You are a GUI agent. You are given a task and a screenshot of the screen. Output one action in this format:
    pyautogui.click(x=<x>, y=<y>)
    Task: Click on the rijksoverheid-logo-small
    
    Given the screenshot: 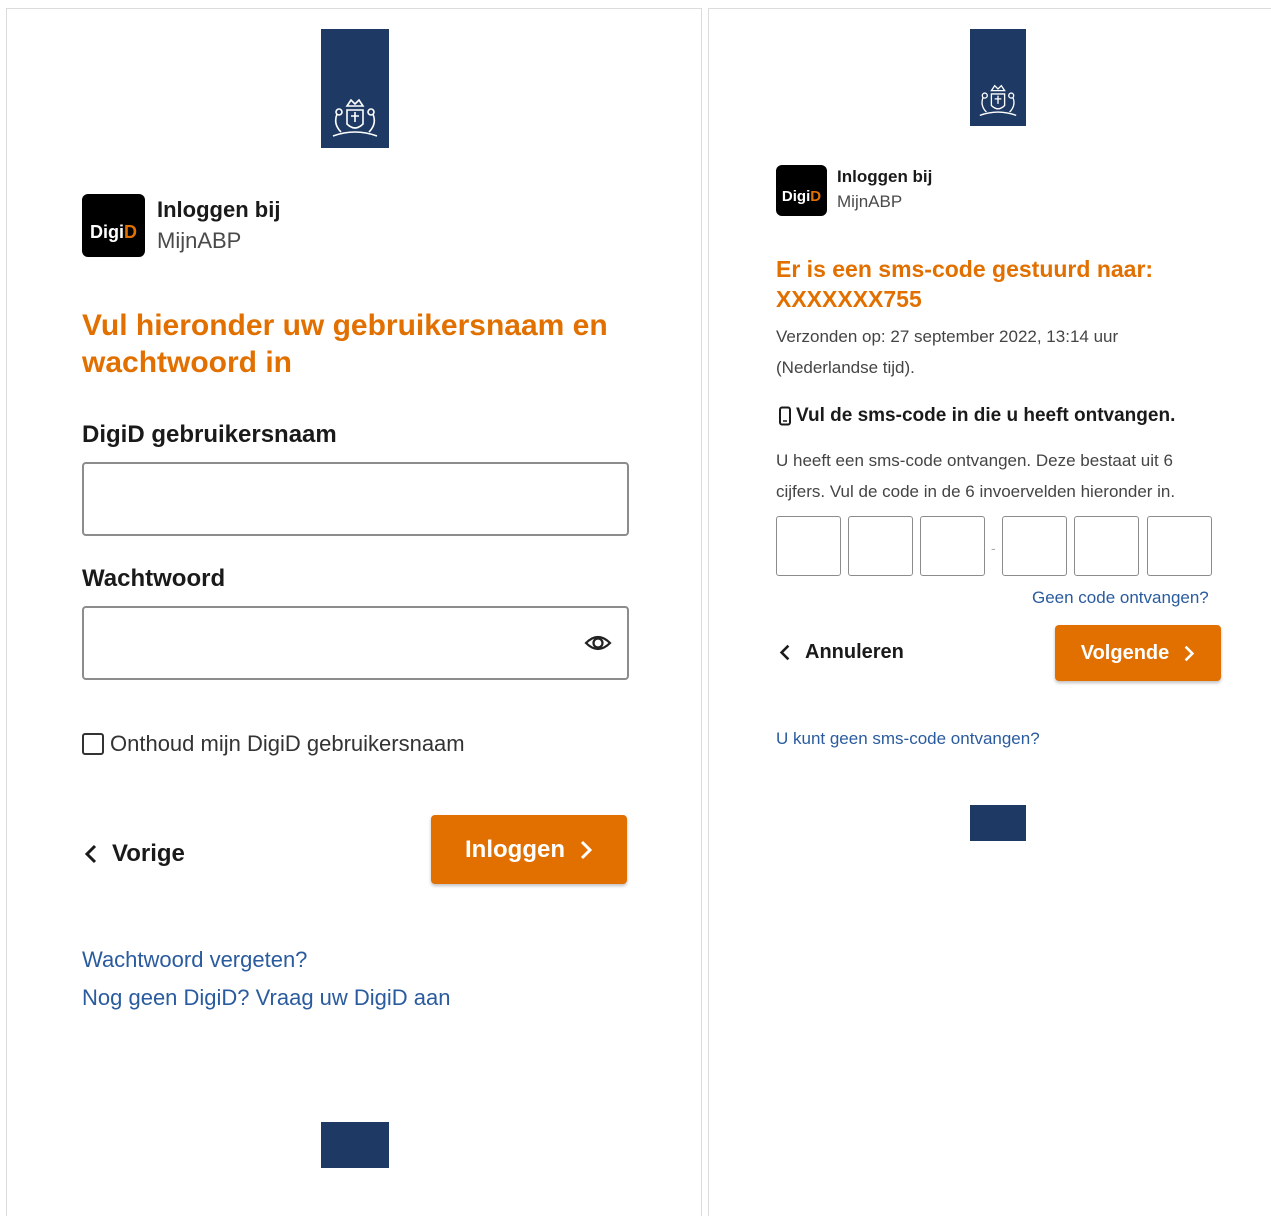 What is the action you would take?
    pyautogui.click(x=998, y=77)
    